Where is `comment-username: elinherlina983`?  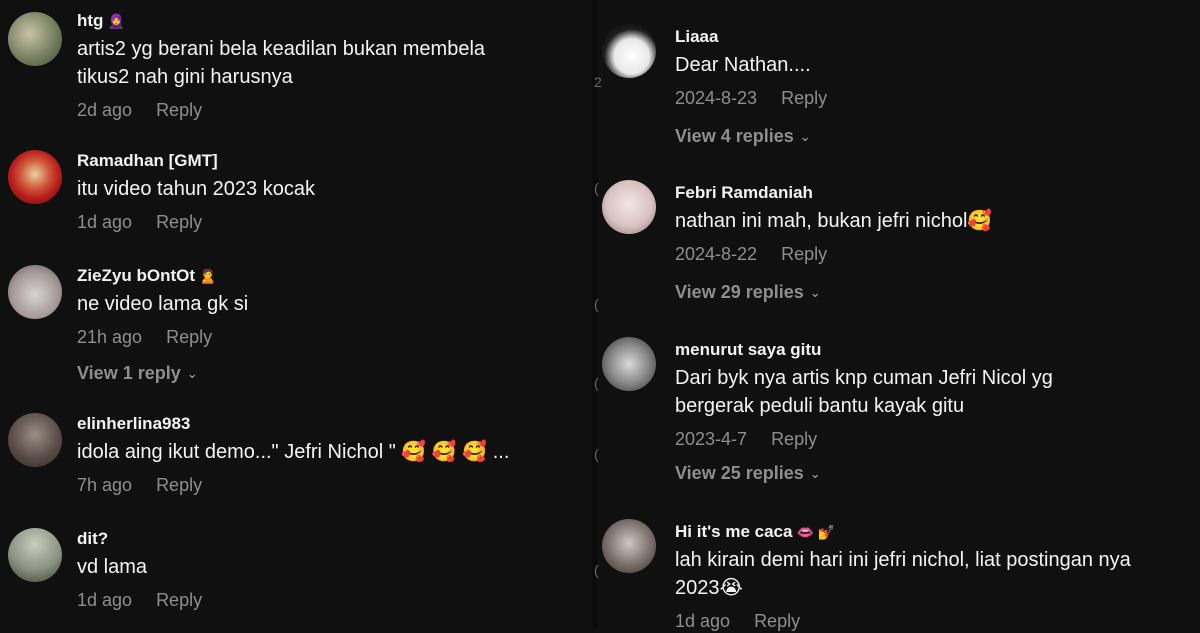 comment-username: elinherlina983 is located at coordinates (329, 424).